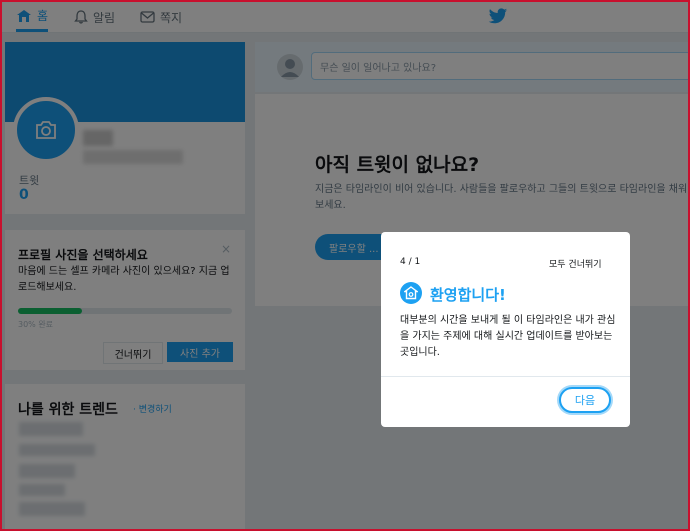 This screenshot has width=690, height=531. I want to click on step-counter: 4 / 1, so click(410, 262).